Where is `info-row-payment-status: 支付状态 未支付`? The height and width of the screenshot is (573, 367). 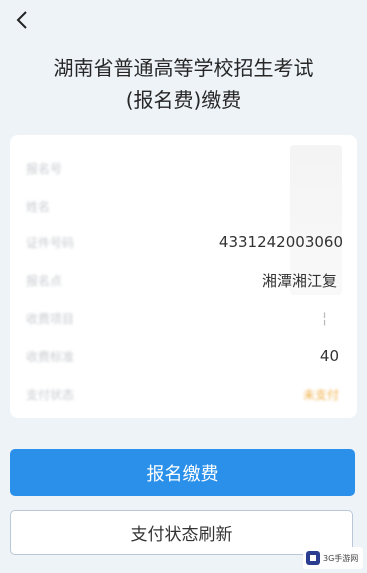
info-row-payment-status: 支付状态 未支付 is located at coordinates (183, 394).